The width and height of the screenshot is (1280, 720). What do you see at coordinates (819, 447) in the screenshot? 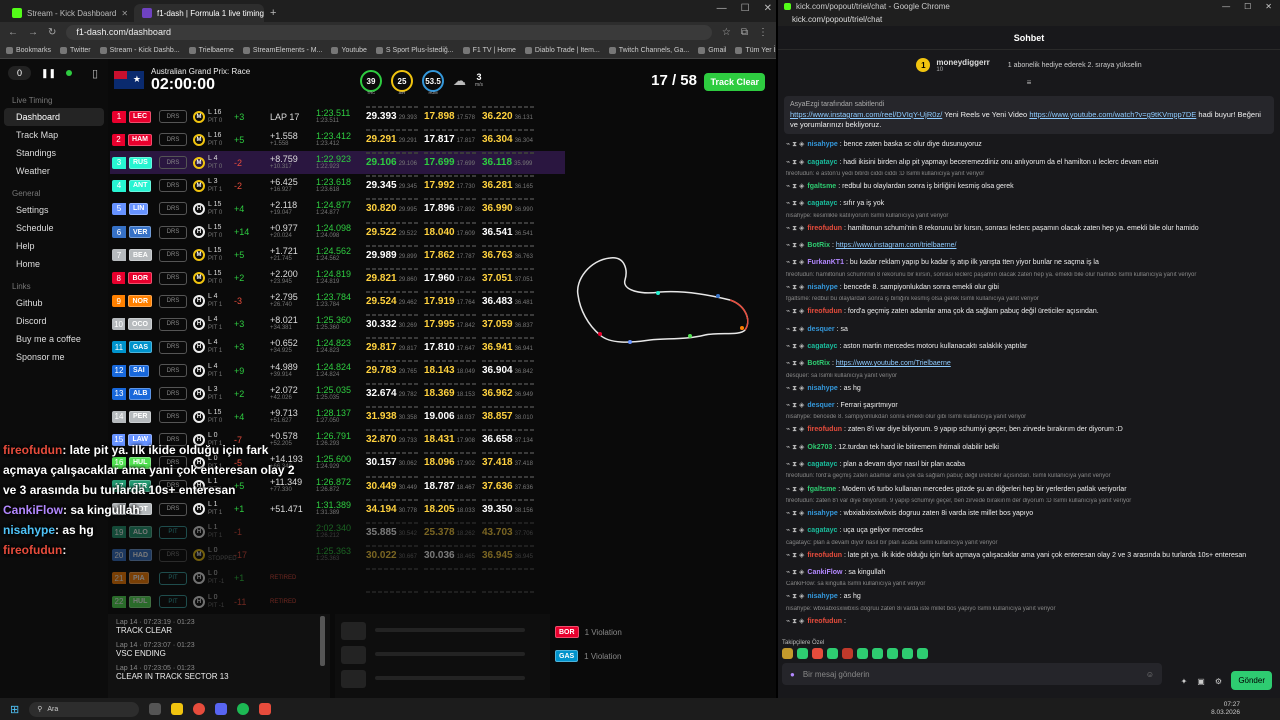
I see `chat-username: Ok2703` at bounding box center [819, 447].